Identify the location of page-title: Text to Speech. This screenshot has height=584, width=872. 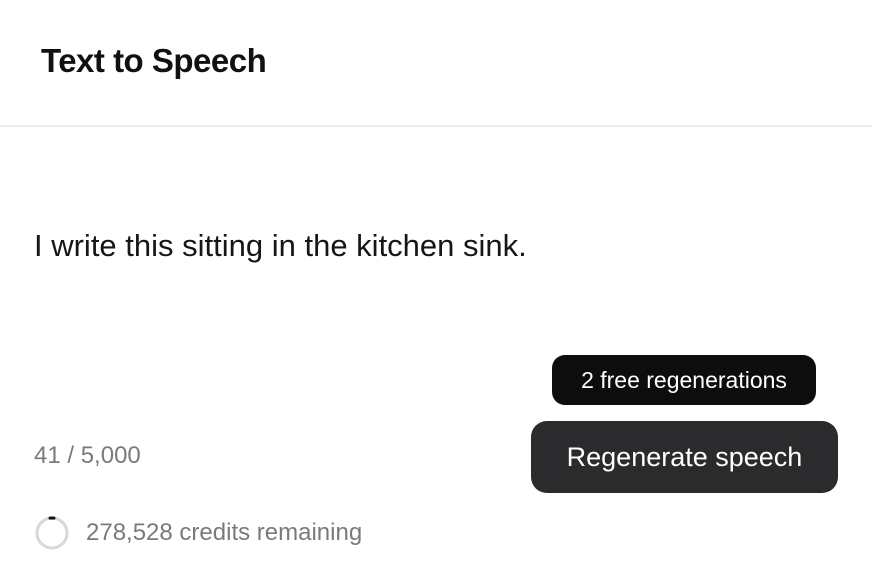
(154, 60).